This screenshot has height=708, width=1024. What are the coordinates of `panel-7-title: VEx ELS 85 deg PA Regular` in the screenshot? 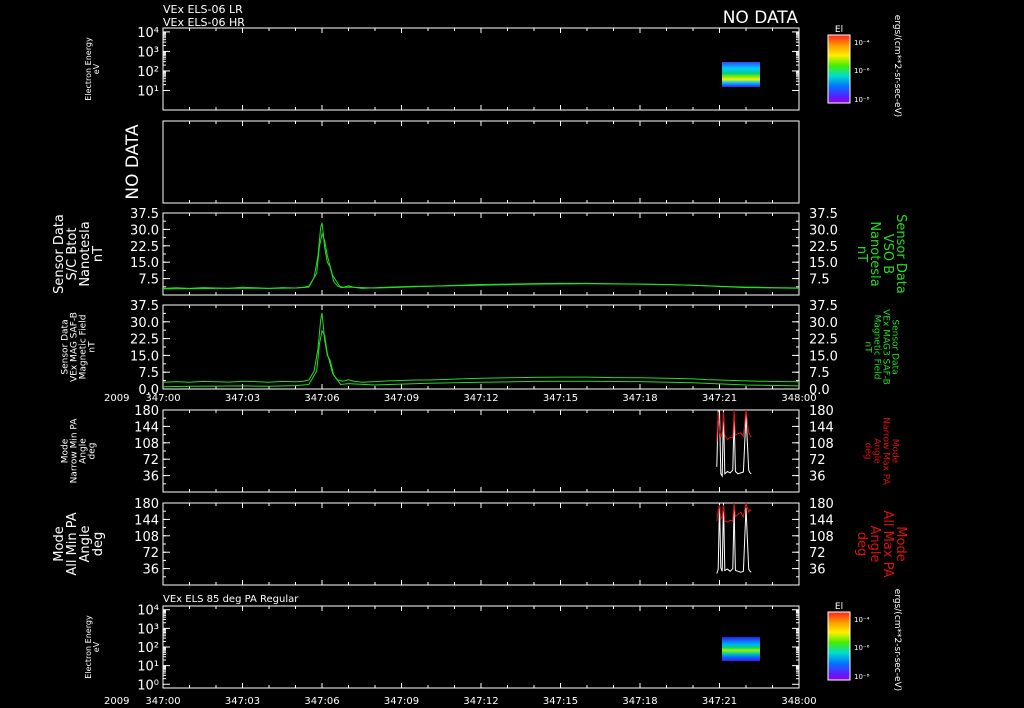 It's located at (231, 599).